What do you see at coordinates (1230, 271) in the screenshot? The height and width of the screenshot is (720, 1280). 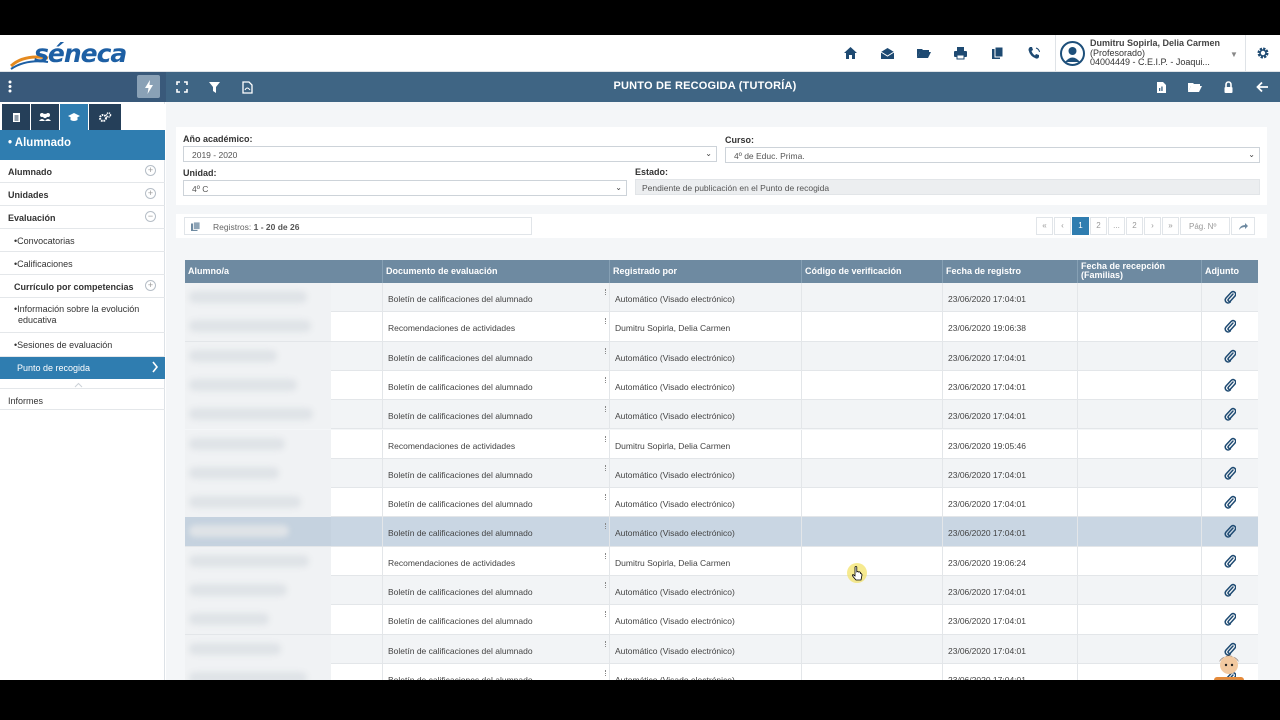 I see `col-attachment: Adjunto` at bounding box center [1230, 271].